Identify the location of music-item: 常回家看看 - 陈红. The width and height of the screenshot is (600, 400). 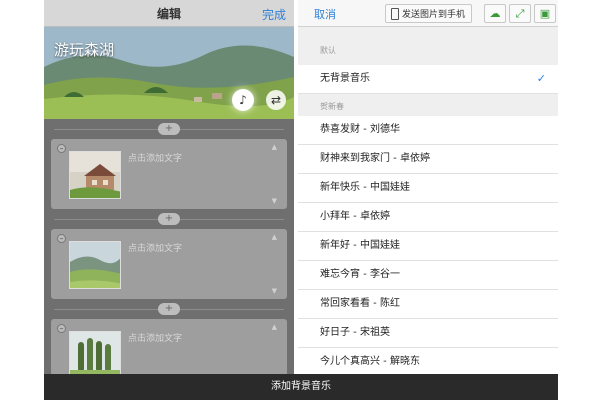
(428, 304).